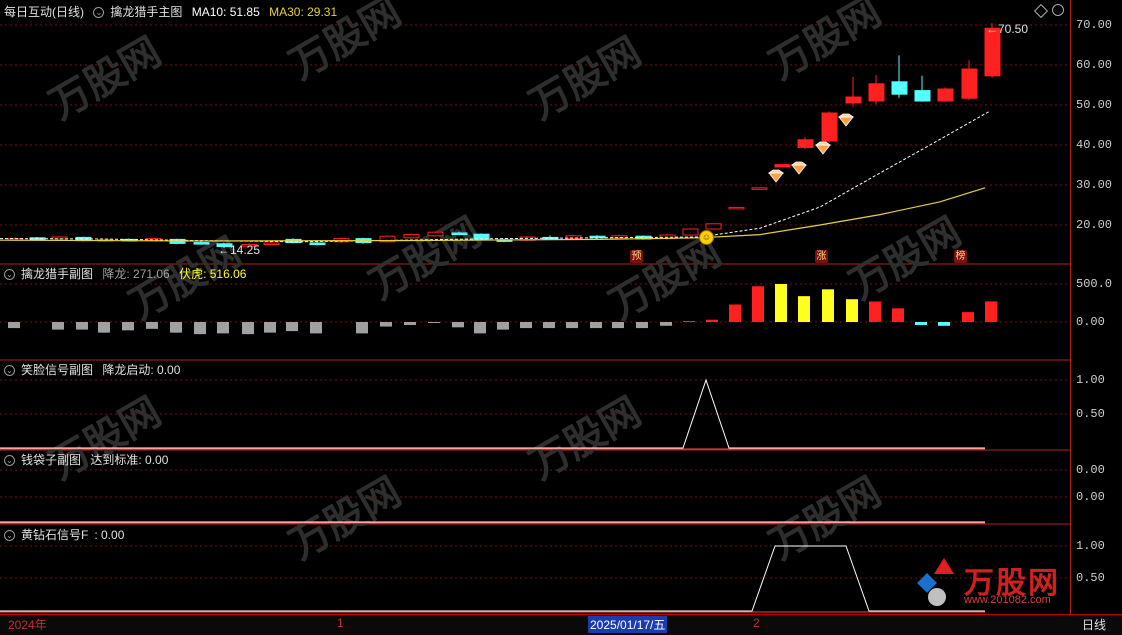 The height and width of the screenshot is (635, 1122). What do you see at coordinates (136, 274) in the screenshot?
I see `sub1-xianglong: 降龙: 271.06` at bounding box center [136, 274].